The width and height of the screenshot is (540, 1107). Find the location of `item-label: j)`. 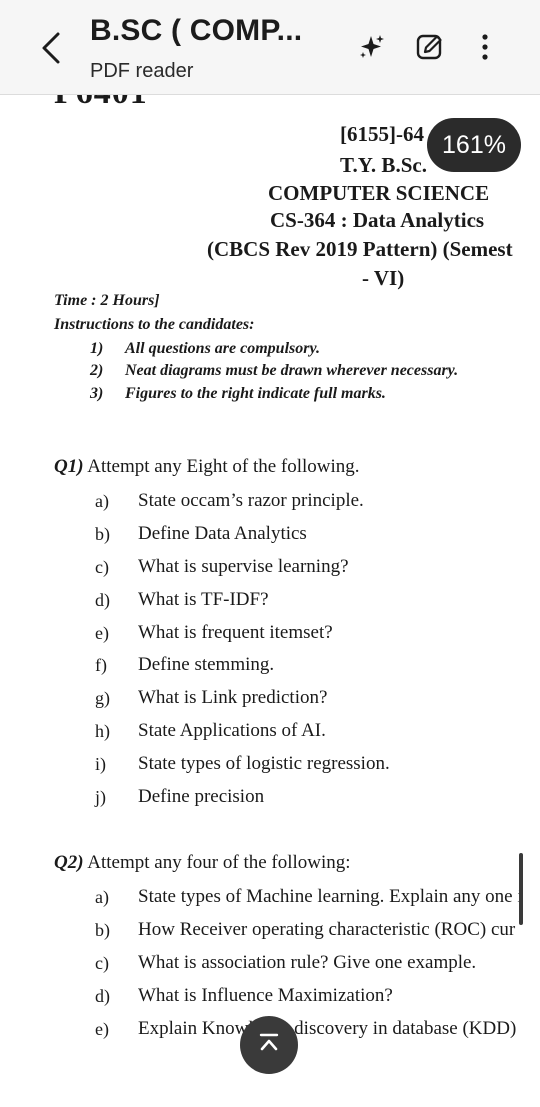

item-label: j) is located at coordinates (100, 797).